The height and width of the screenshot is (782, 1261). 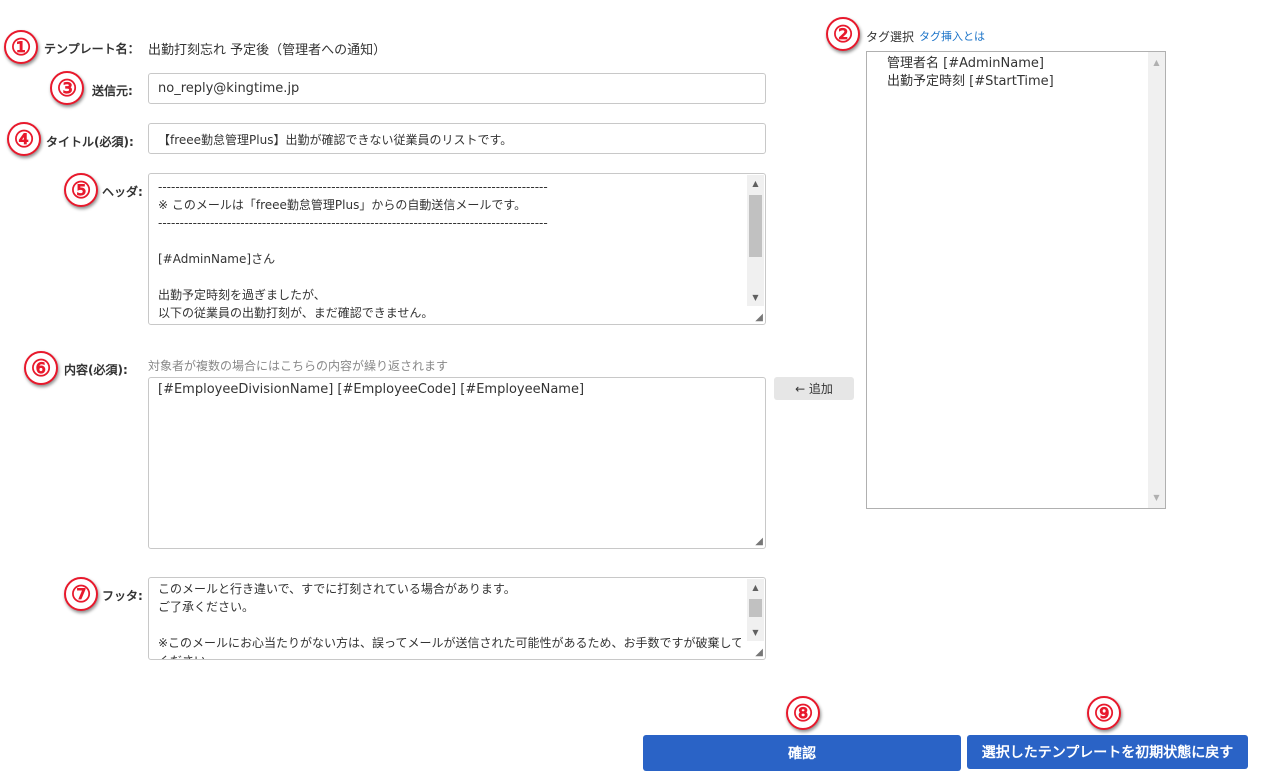 What do you see at coordinates (843, 34) in the screenshot?
I see `callout-badge-2: ②` at bounding box center [843, 34].